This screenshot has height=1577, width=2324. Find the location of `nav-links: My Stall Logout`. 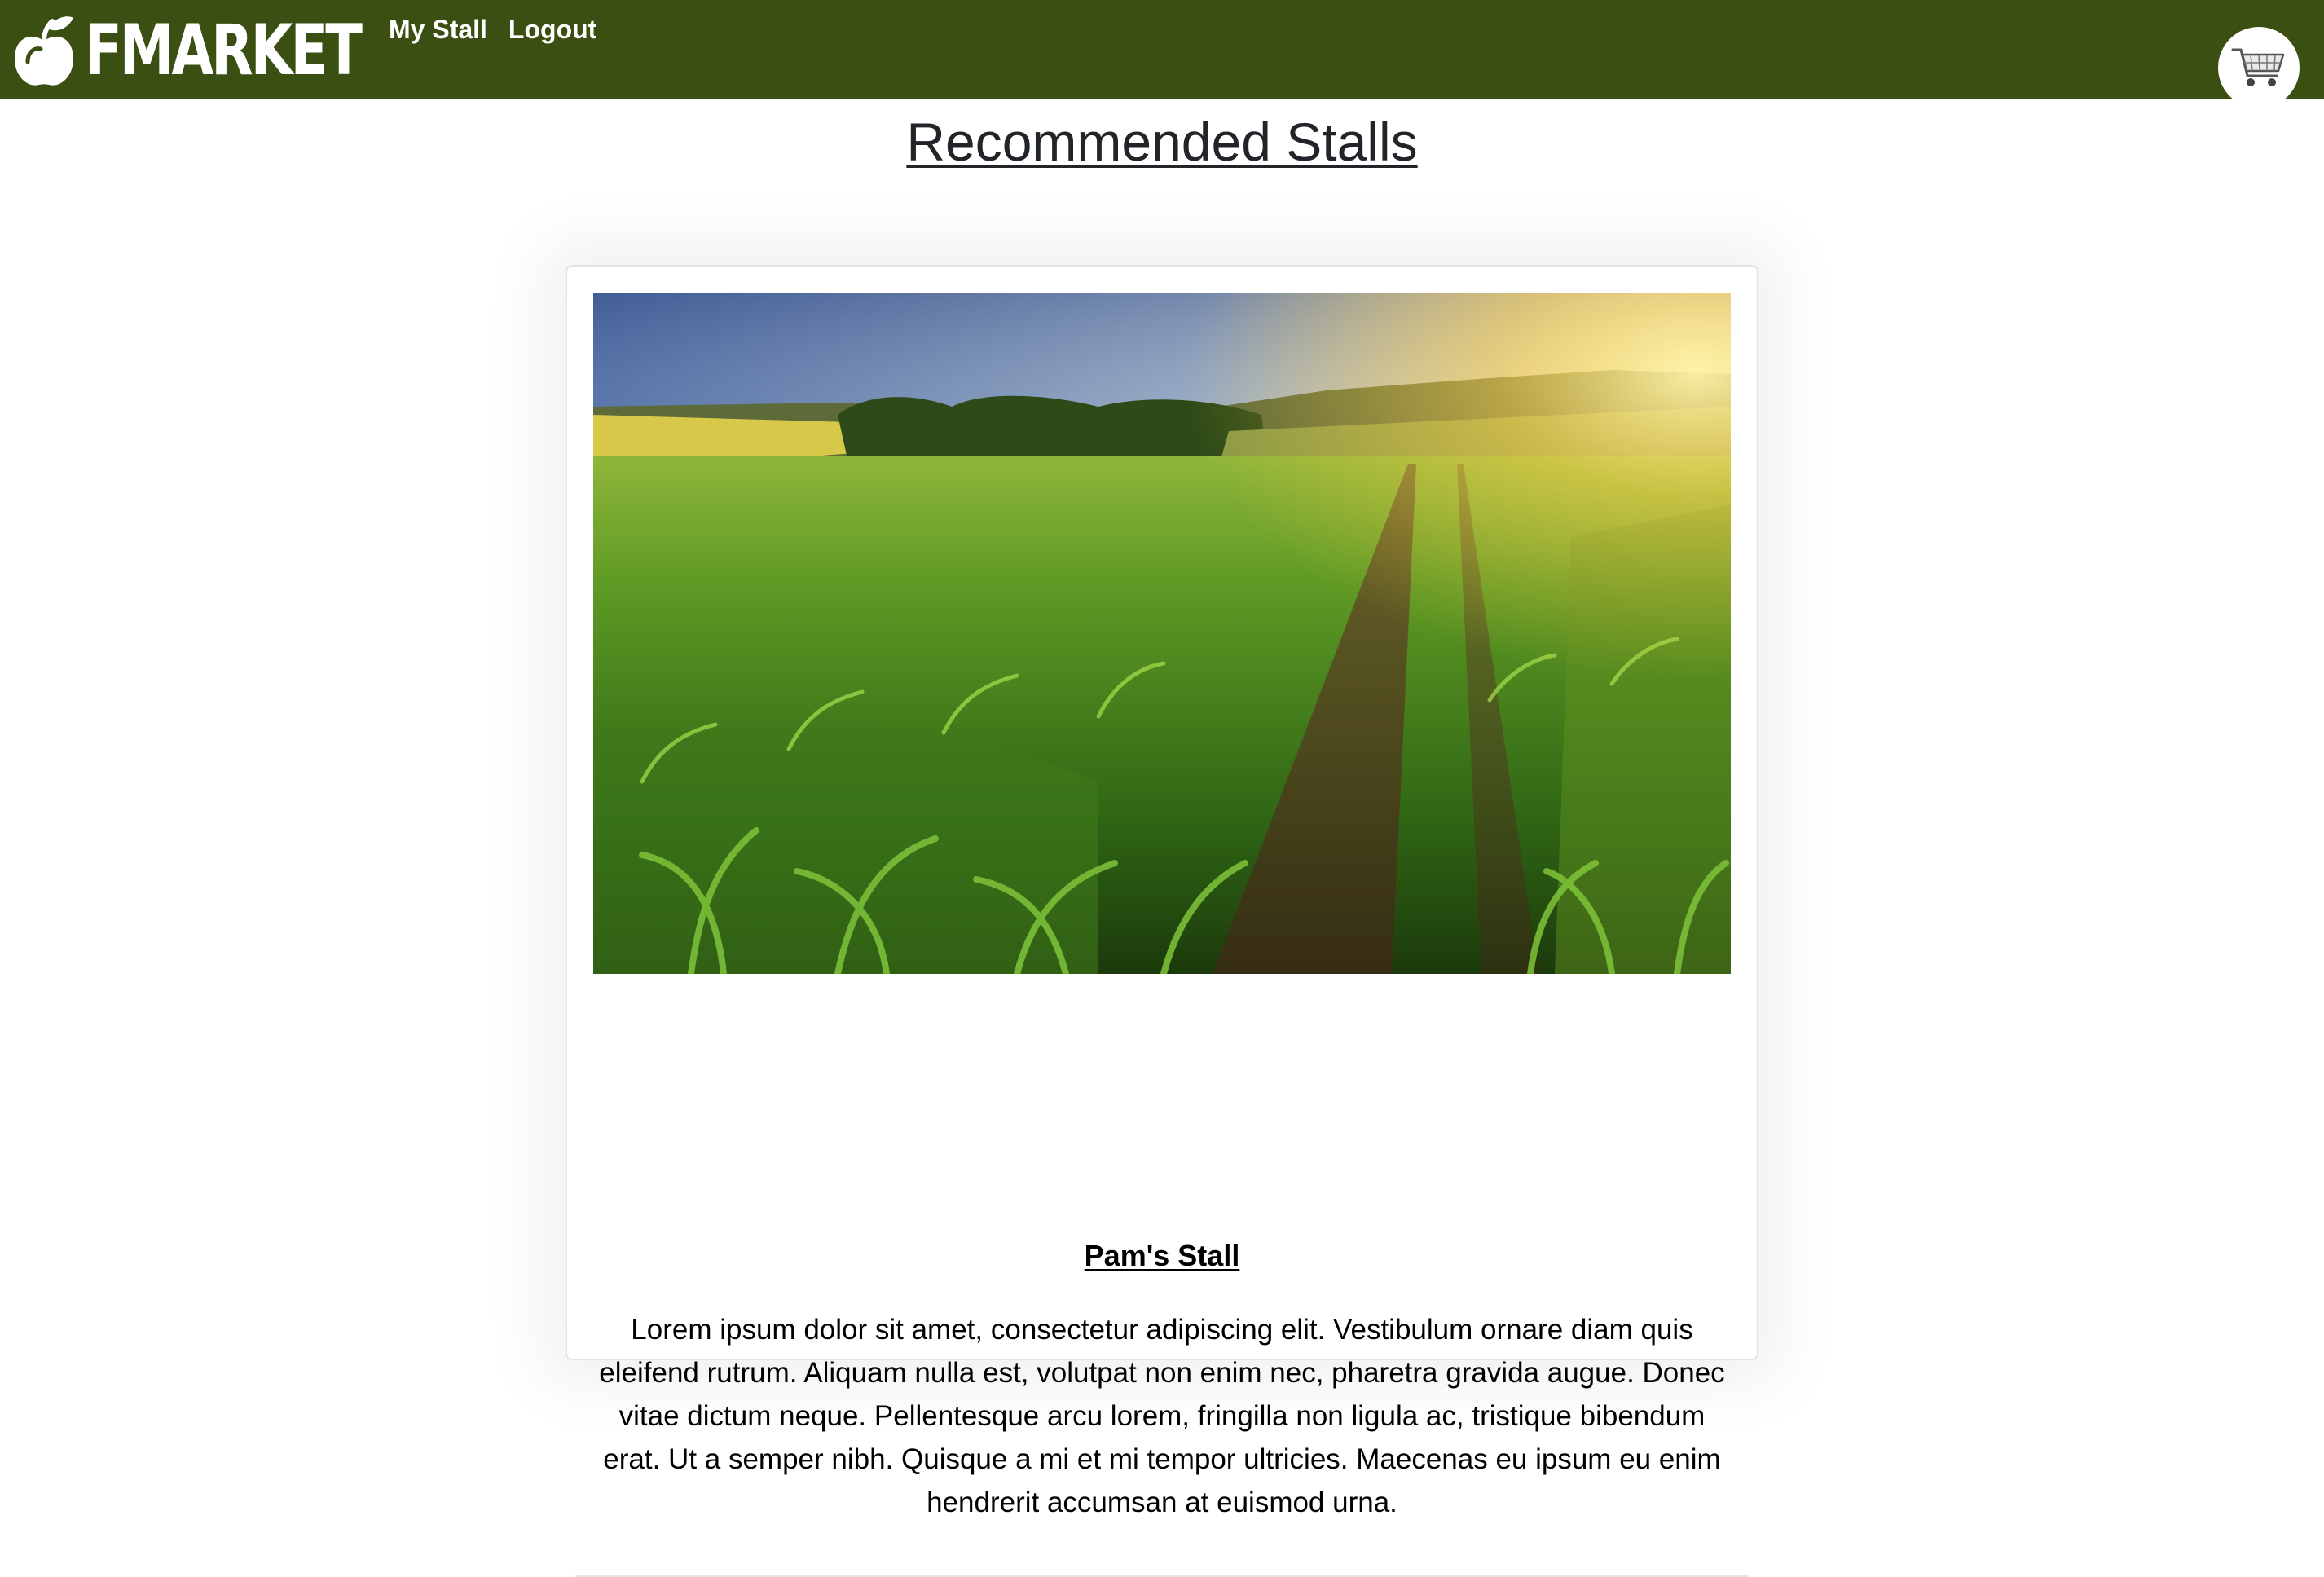

nav-links: My Stall Logout is located at coordinates (493, 30).